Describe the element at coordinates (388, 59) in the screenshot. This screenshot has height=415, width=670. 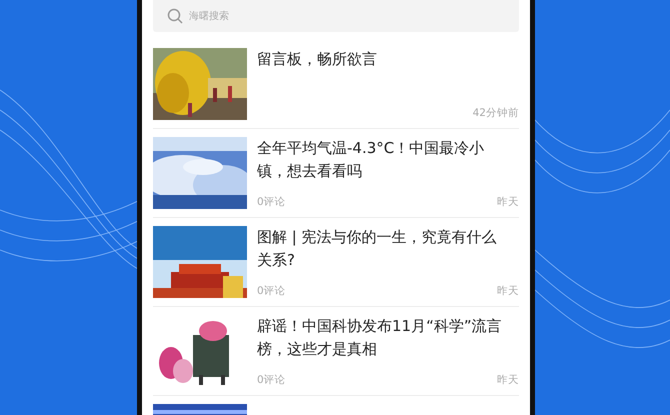
I see `article-title: 留言板，畅所欲言` at that location.